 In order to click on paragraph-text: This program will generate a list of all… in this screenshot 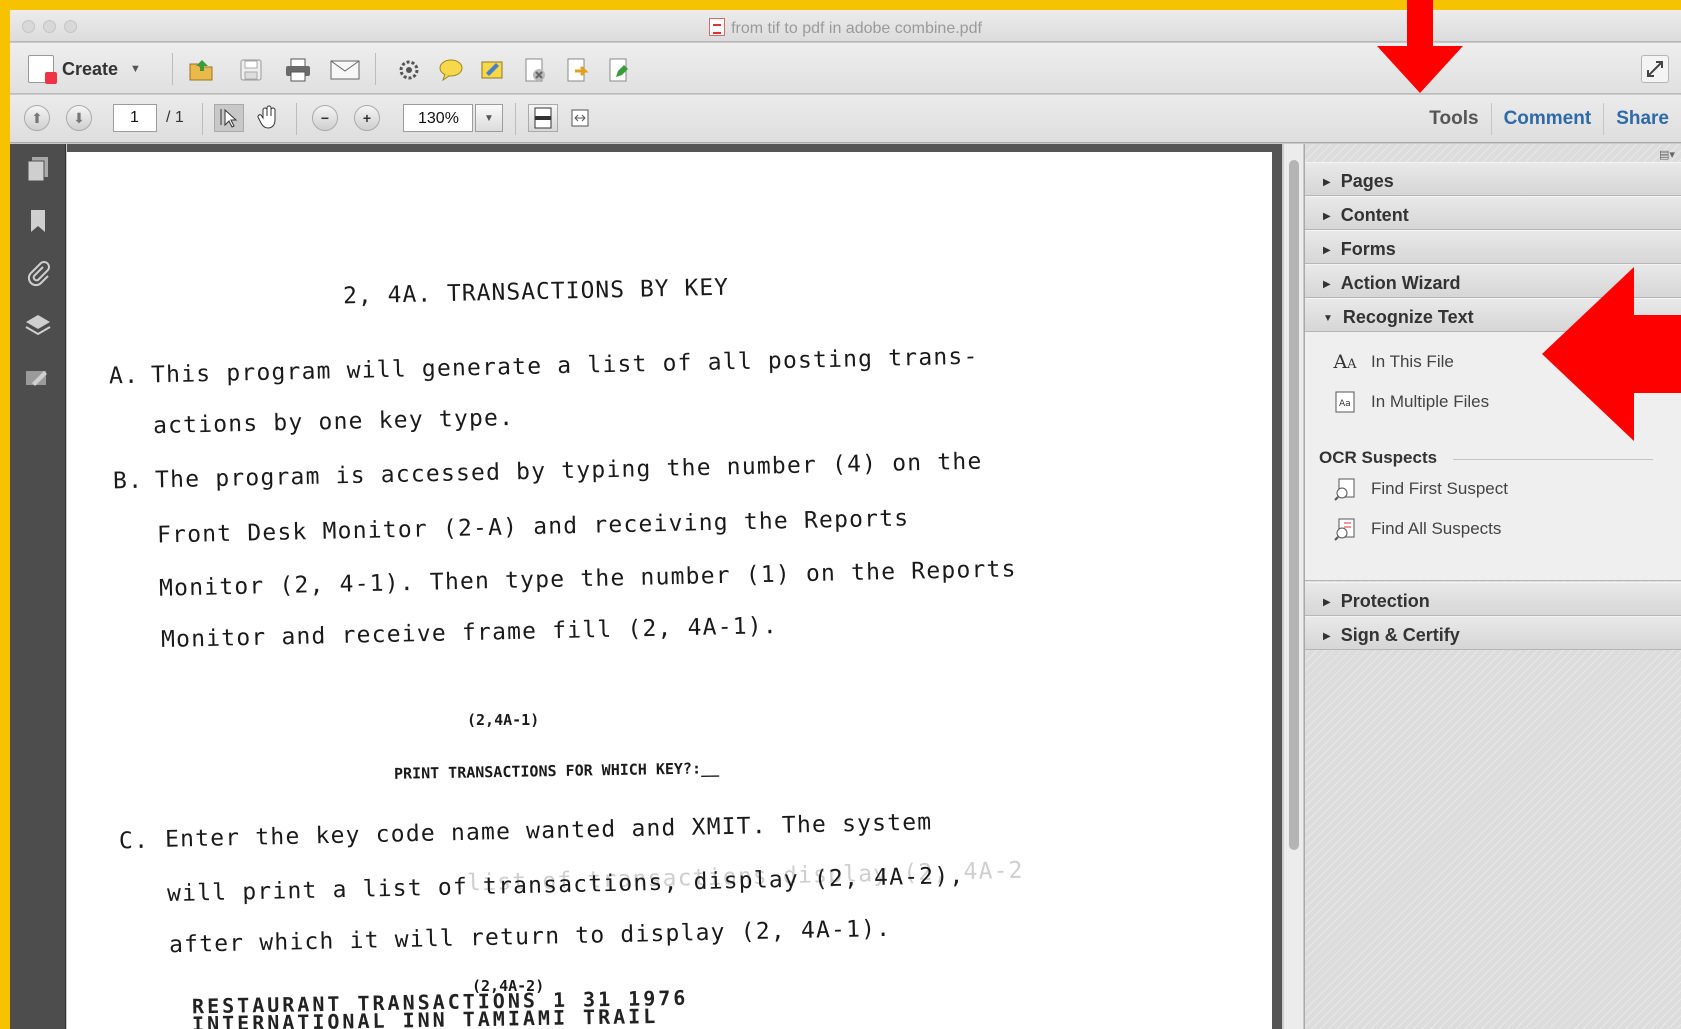, I will do `click(564, 366)`.